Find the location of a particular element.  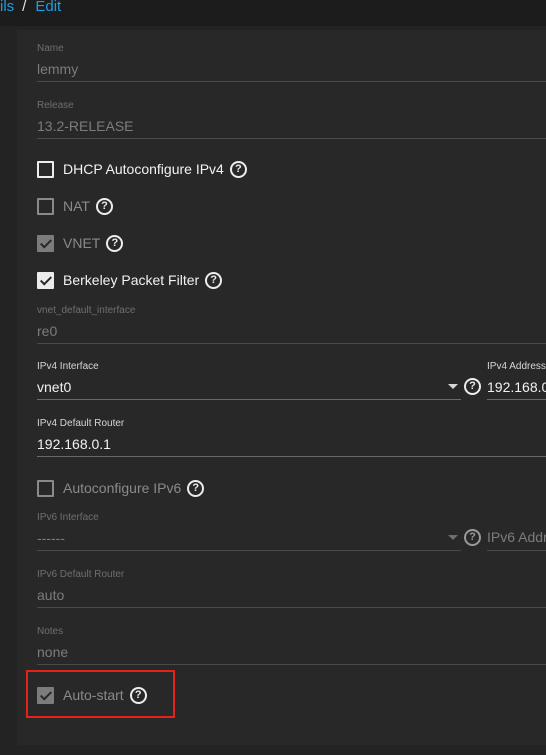

autoconf-ipv6-help-icon: ? is located at coordinates (196, 488).